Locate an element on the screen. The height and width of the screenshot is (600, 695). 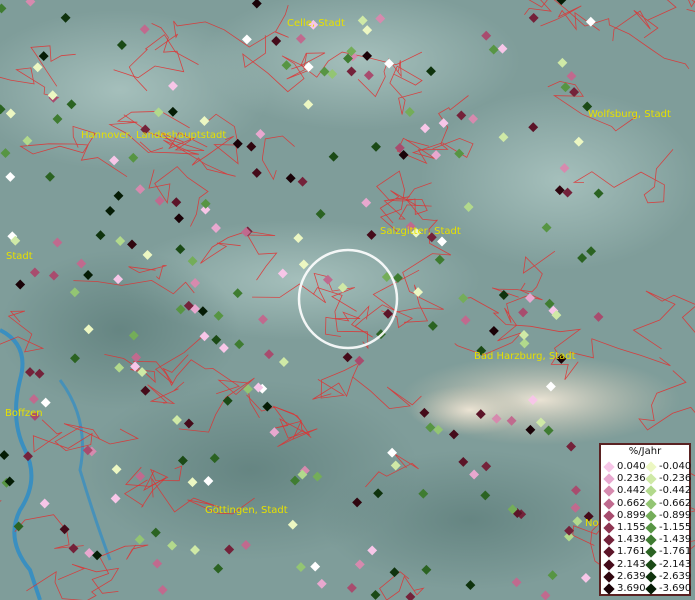
legend-title: %/Jahr is located at coordinates (645, 451).